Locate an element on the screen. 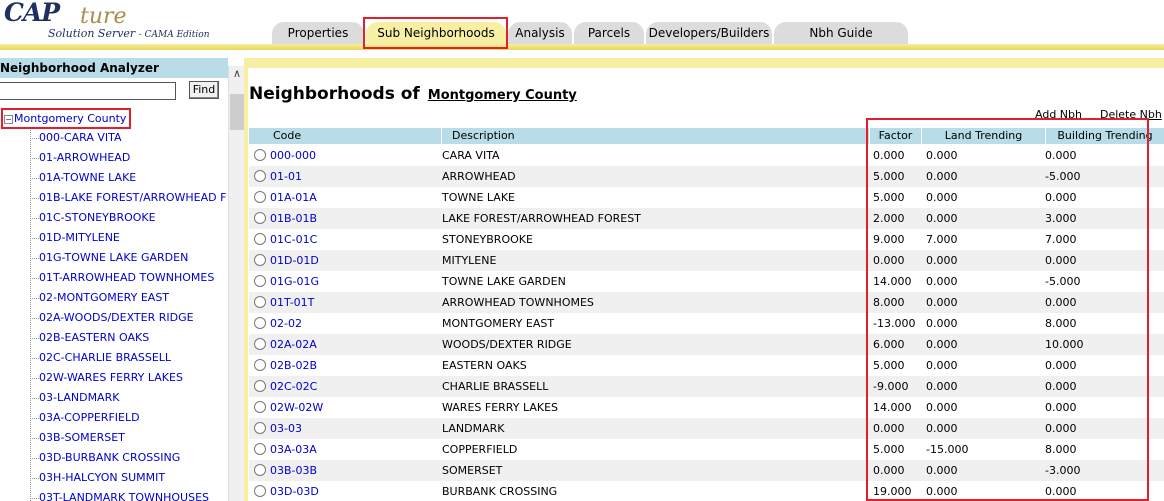 The height and width of the screenshot is (501, 1164). table-row: 01C-01C STONEYBROOKE 9.000 7.000 7.000 is located at coordinates (706, 239).